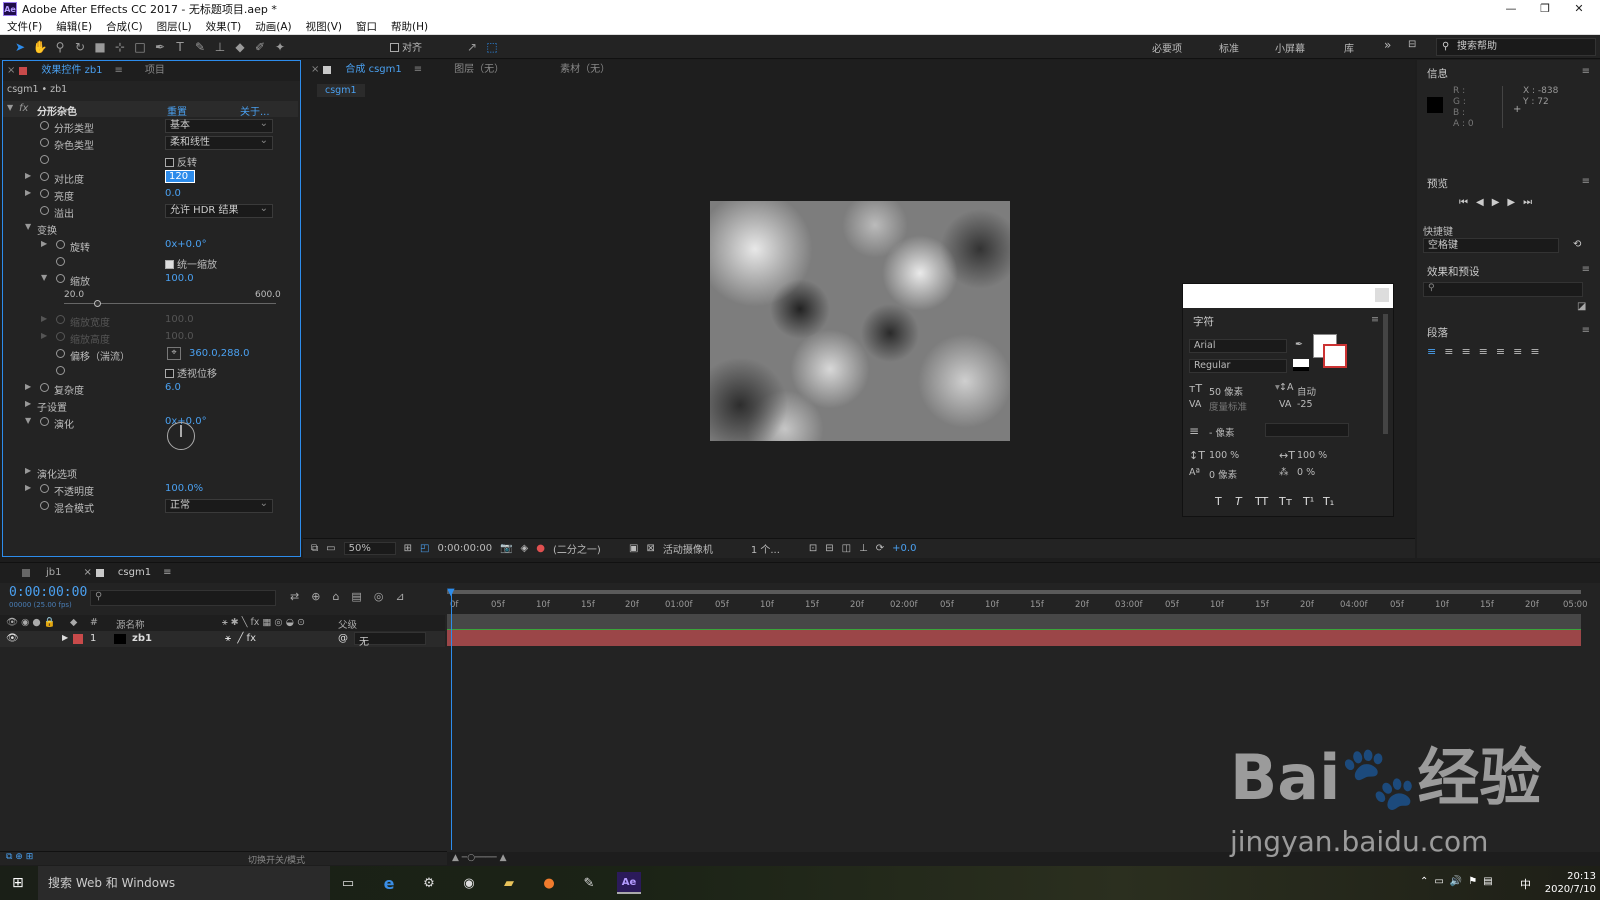 The image size is (1600, 900). Describe the element at coordinates (155, 71) in the screenshot. I see `tab-project: 项目` at that location.